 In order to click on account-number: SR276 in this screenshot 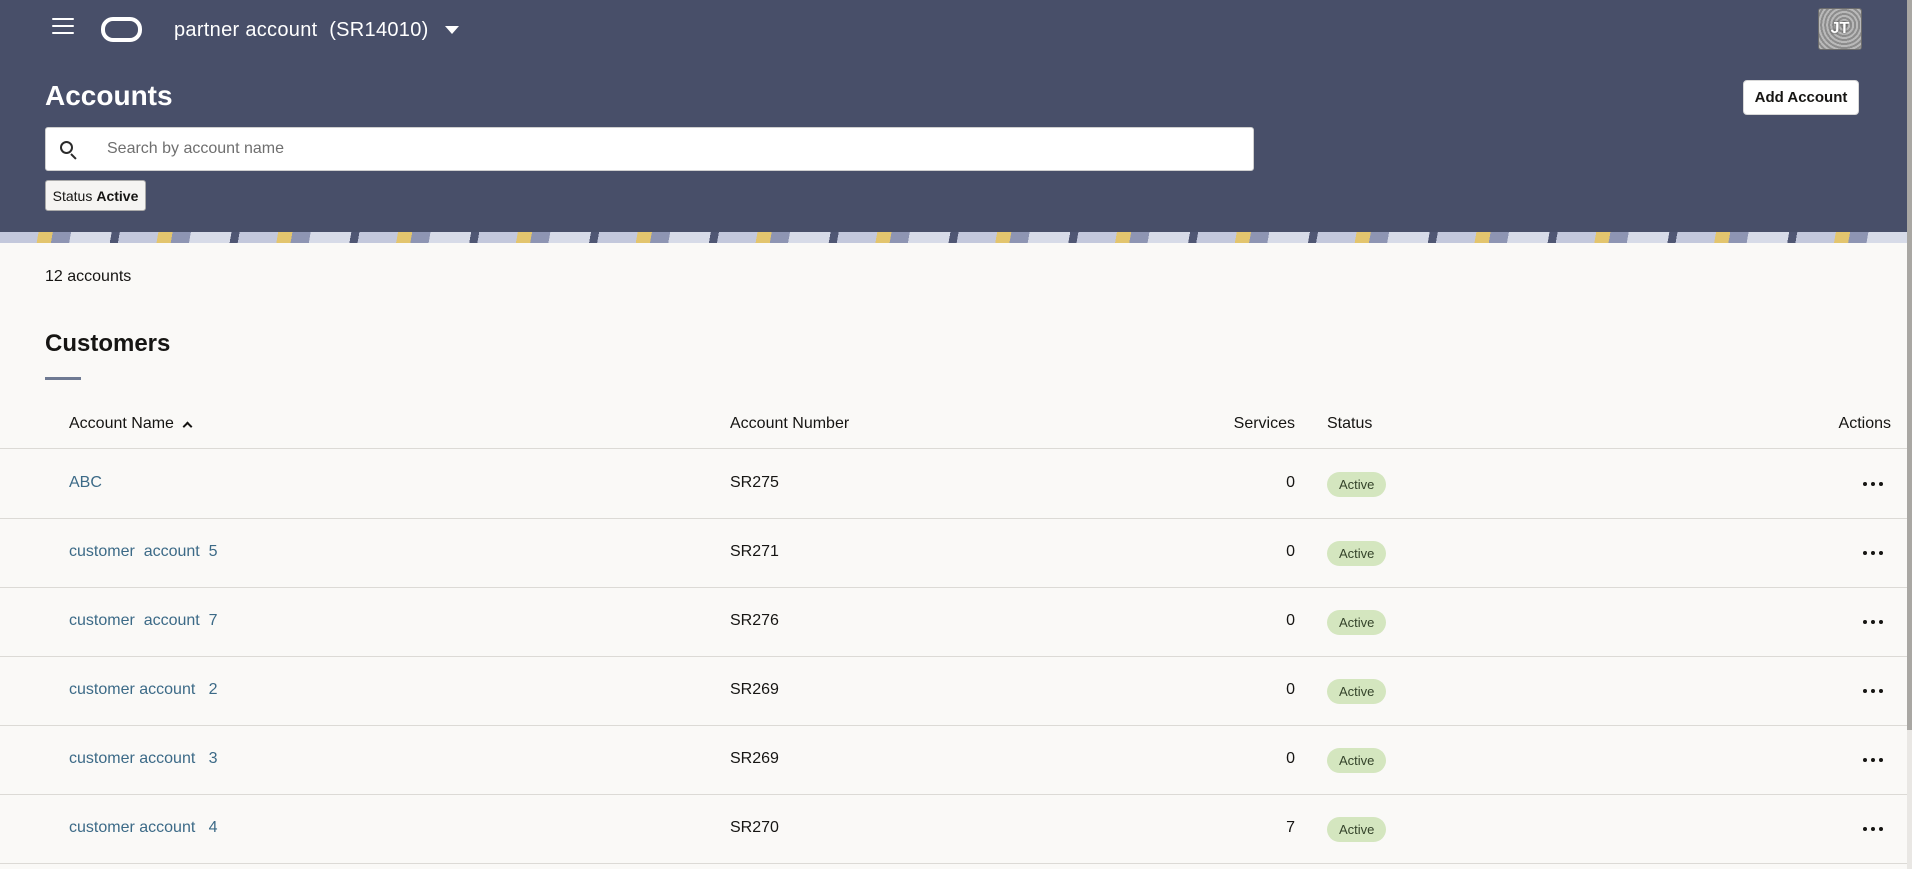, I will do `click(754, 620)`.